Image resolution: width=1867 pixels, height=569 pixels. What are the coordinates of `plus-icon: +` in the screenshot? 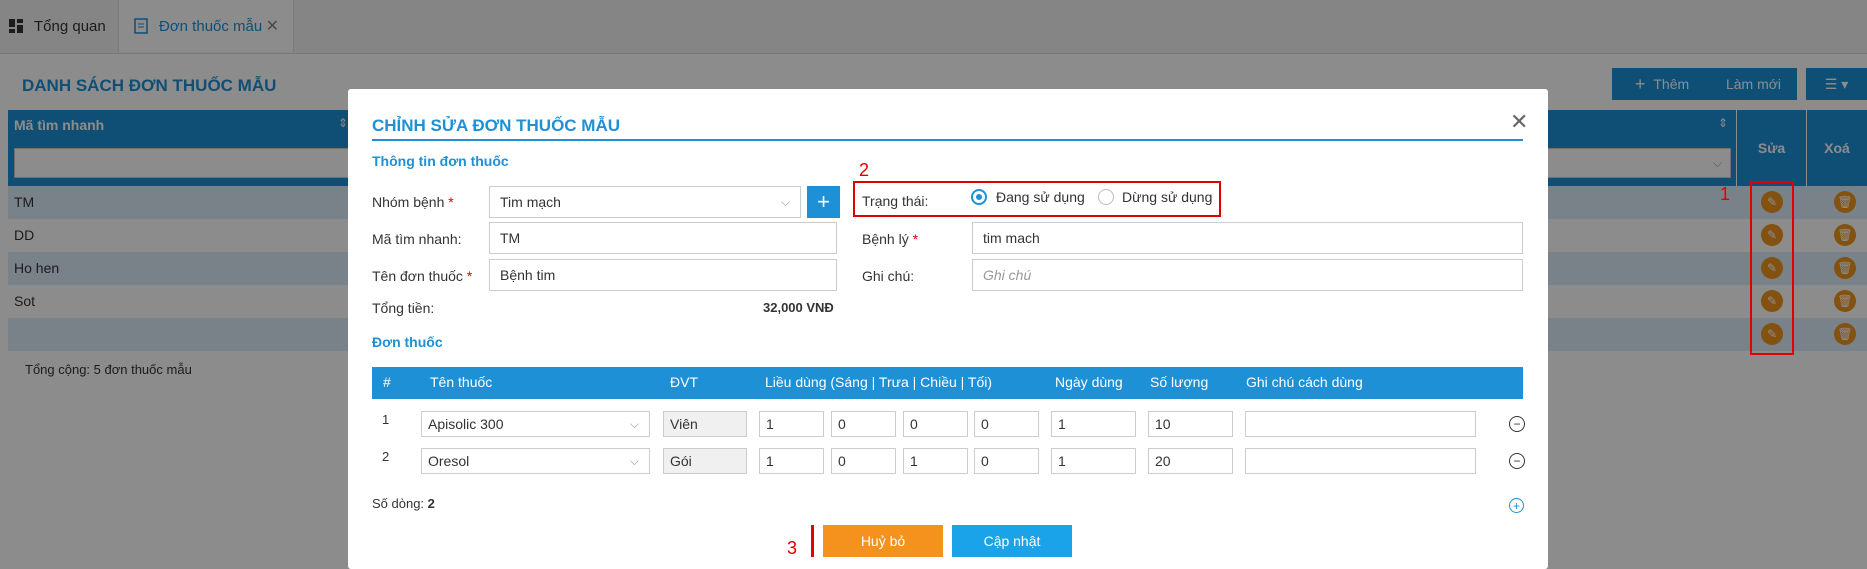 It's located at (823, 201).